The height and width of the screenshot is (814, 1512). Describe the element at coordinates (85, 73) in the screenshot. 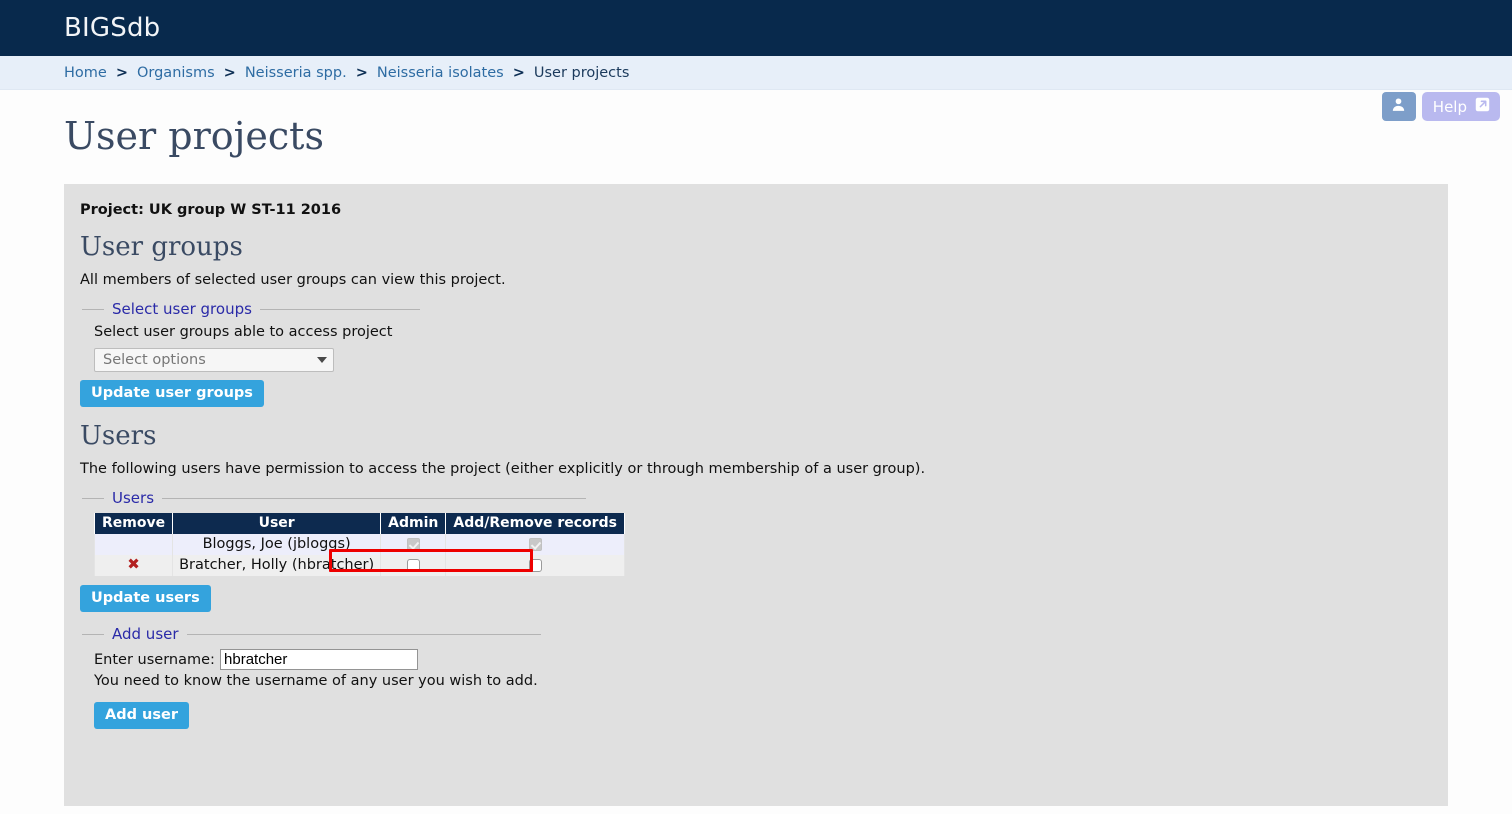

I see `breadcrumb-item-home: Home` at that location.